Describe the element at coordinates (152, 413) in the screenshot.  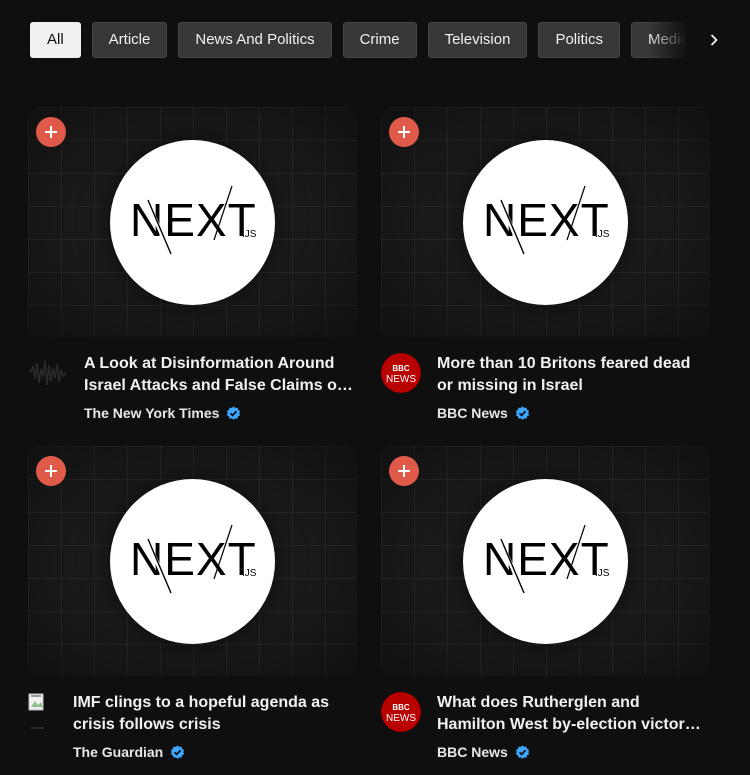
I see `channel-label: The New York Times` at that location.